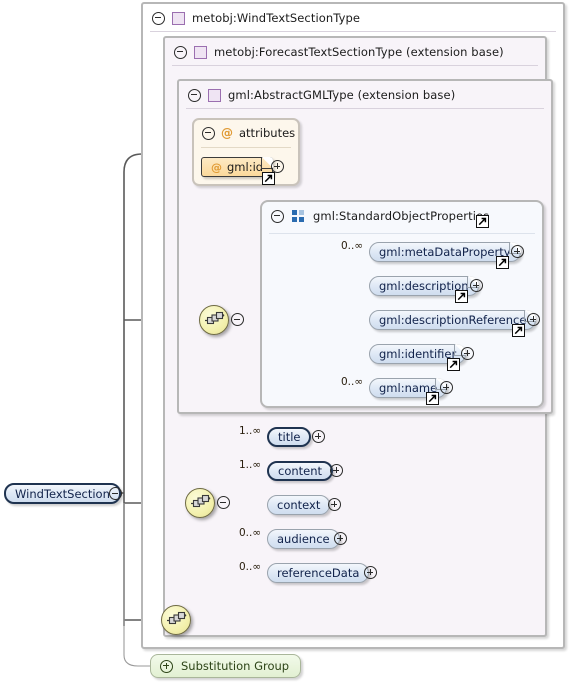 The height and width of the screenshot is (683, 569). What do you see at coordinates (401, 216) in the screenshot?
I see `model-group-title: gml:StandardObjectProperties` at bounding box center [401, 216].